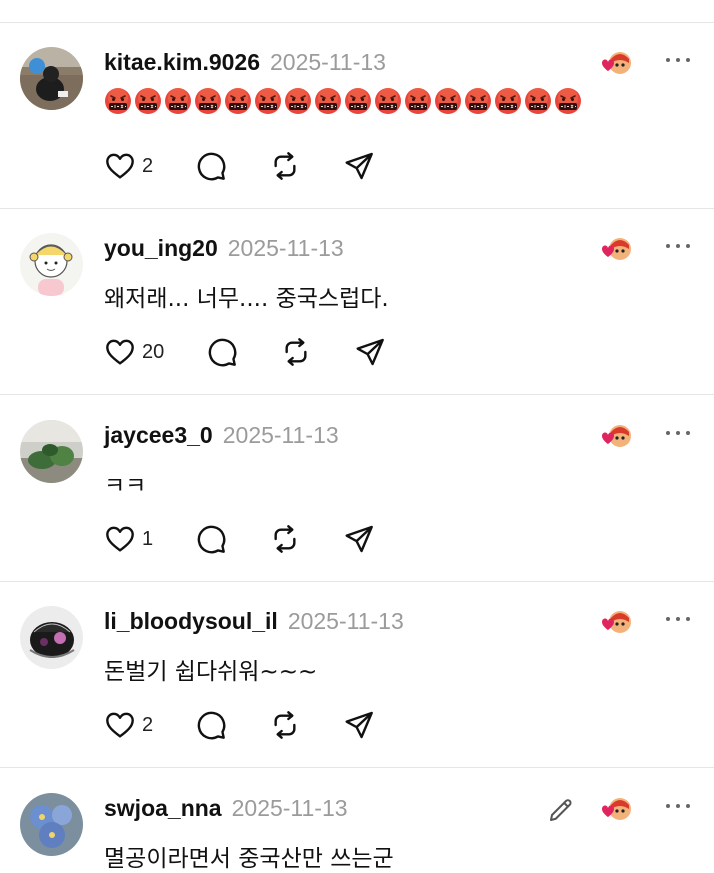 The image size is (714, 873). What do you see at coordinates (182, 62) in the screenshot?
I see `username: kitae.kim.9026` at bounding box center [182, 62].